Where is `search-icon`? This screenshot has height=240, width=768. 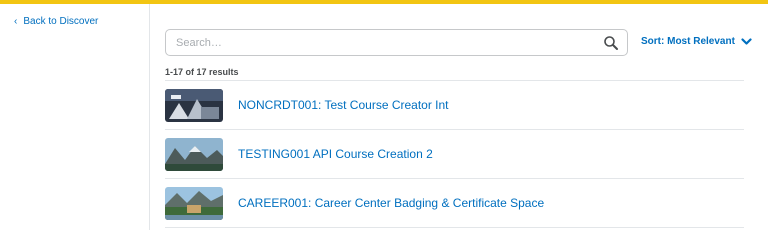 search-icon is located at coordinates (611, 43).